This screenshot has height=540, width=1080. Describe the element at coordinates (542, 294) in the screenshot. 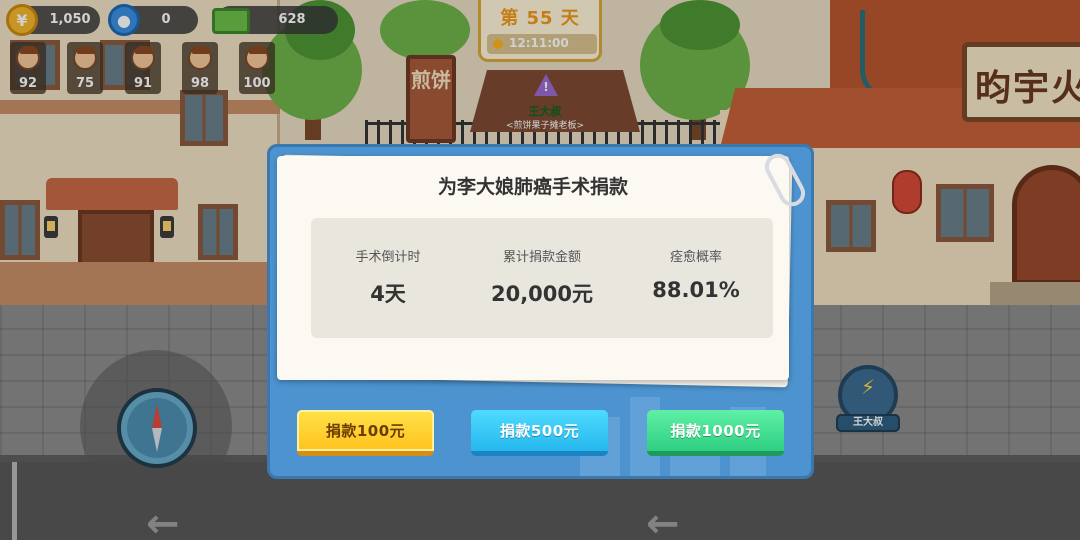

I see `stat-value: 20,000元` at that location.